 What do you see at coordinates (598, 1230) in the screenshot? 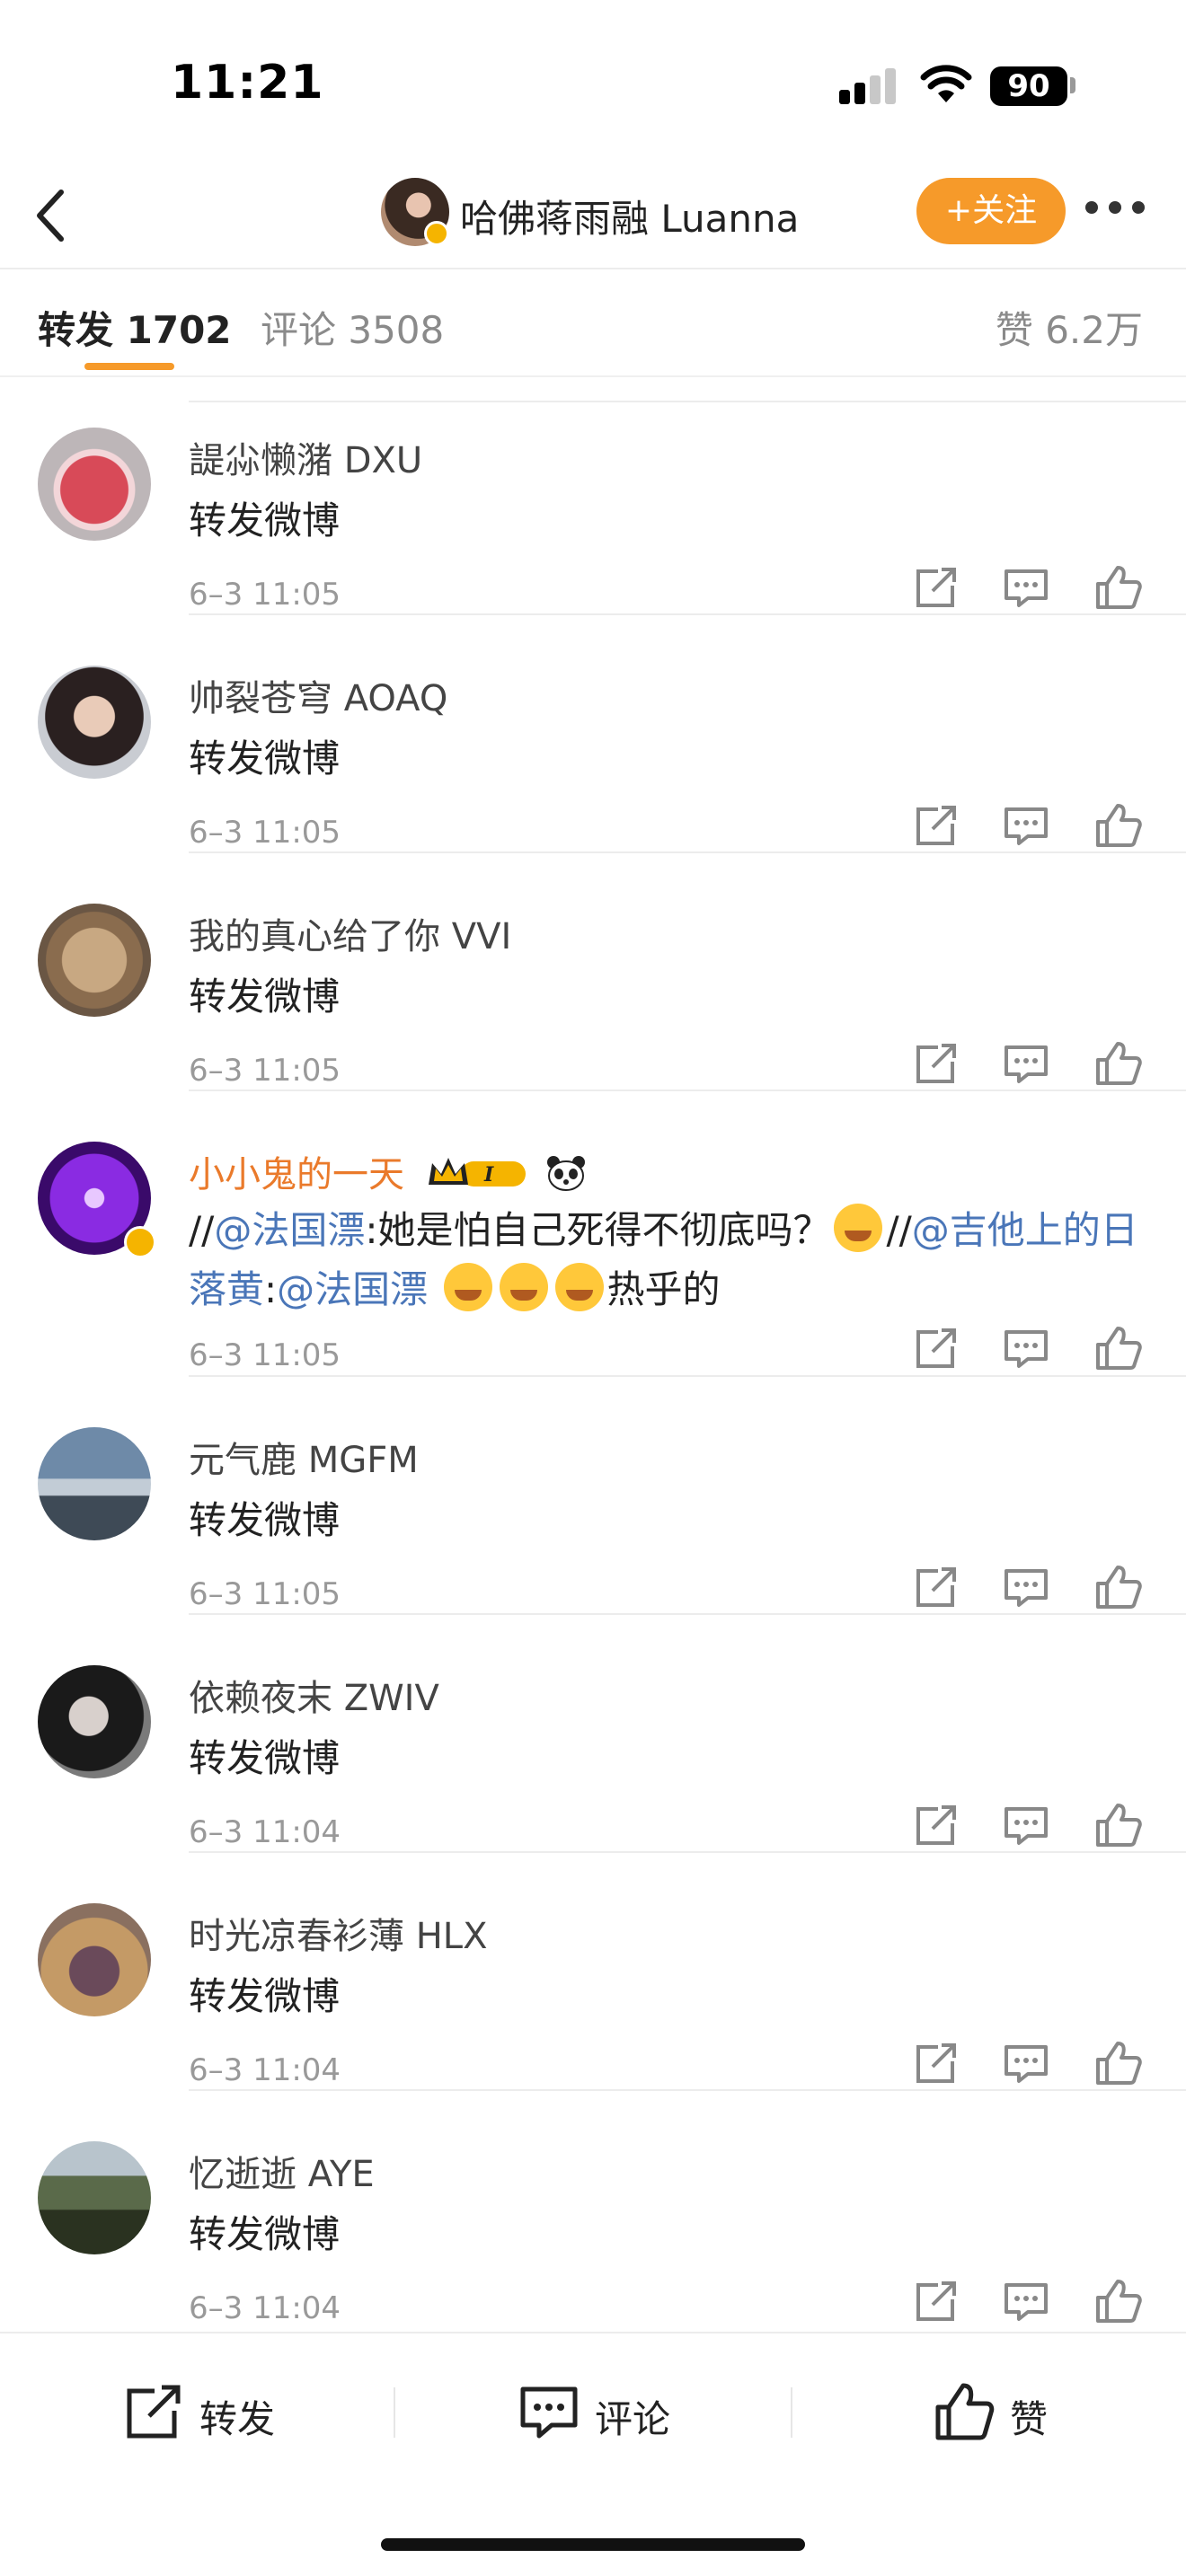
I see `text-segment: :她是怕自己死得不彻底吗？` at bounding box center [598, 1230].